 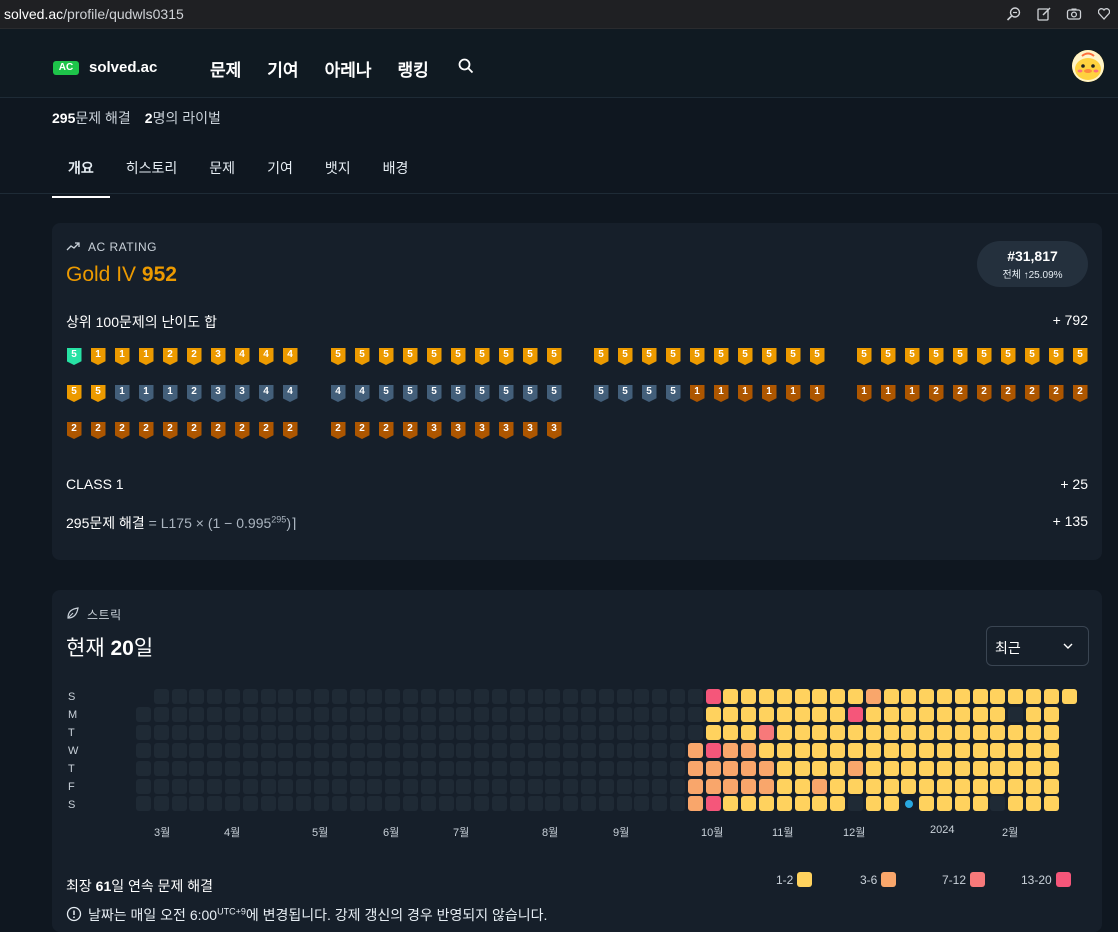 What do you see at coordinates (506, 431) in the screenshot?
I see `tier-badge: 3` at bounding box center [506, 431].